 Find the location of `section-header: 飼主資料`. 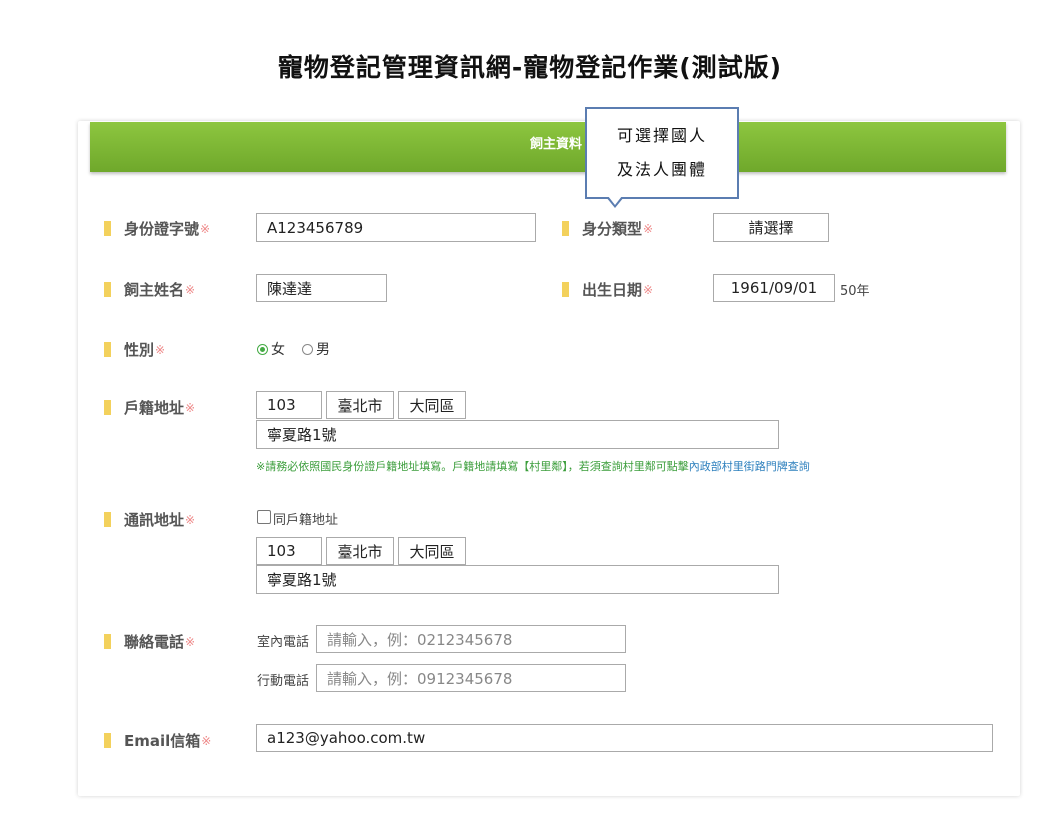

section-header: 飼主資料 is located at coordinates (548, 147).